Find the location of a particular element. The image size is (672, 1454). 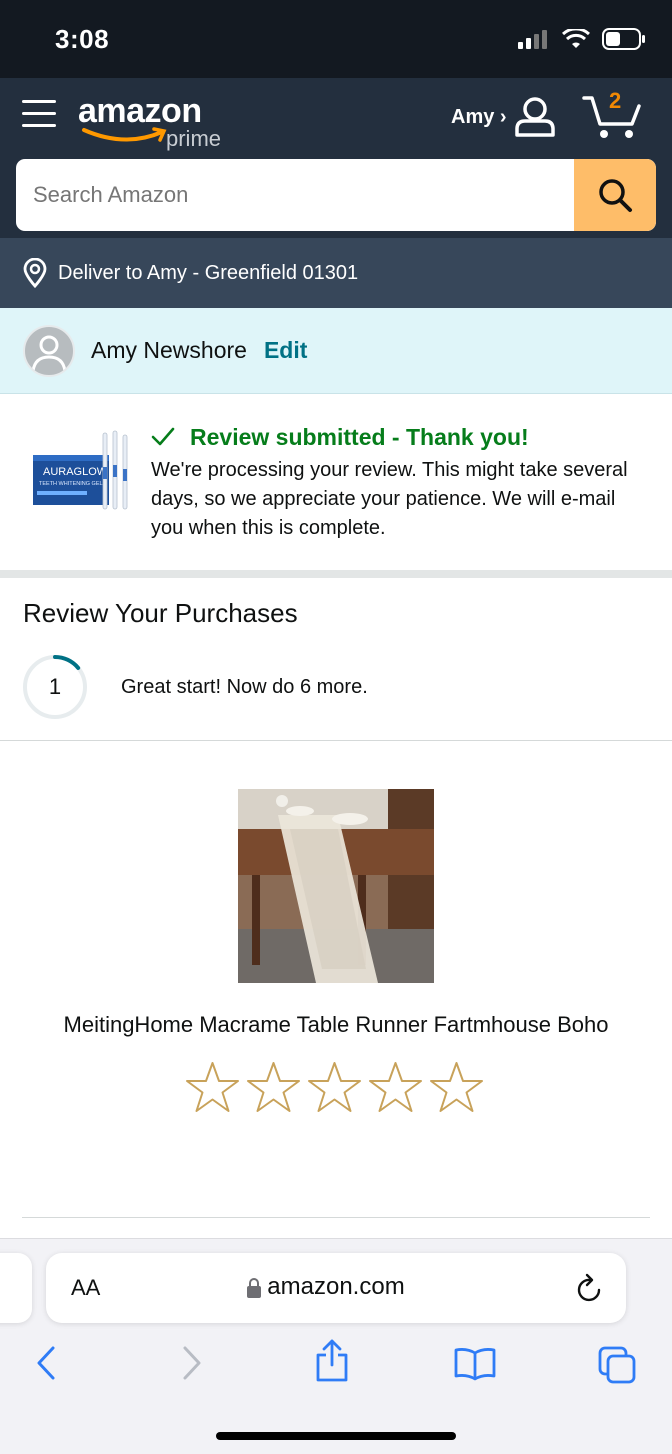

address-bar: AA amazon.com is located at coordinates (336, 1288).